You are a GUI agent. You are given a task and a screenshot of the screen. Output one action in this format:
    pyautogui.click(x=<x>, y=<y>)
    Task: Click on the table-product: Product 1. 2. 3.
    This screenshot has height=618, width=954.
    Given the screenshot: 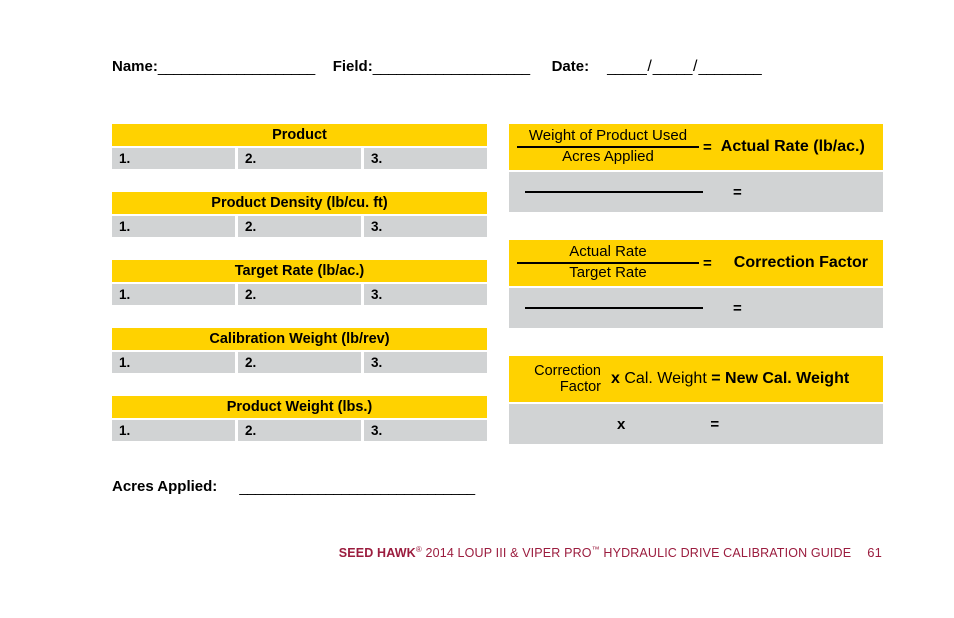 What is the action you would take?
    pyautogui.click(x=299, y=146)
    